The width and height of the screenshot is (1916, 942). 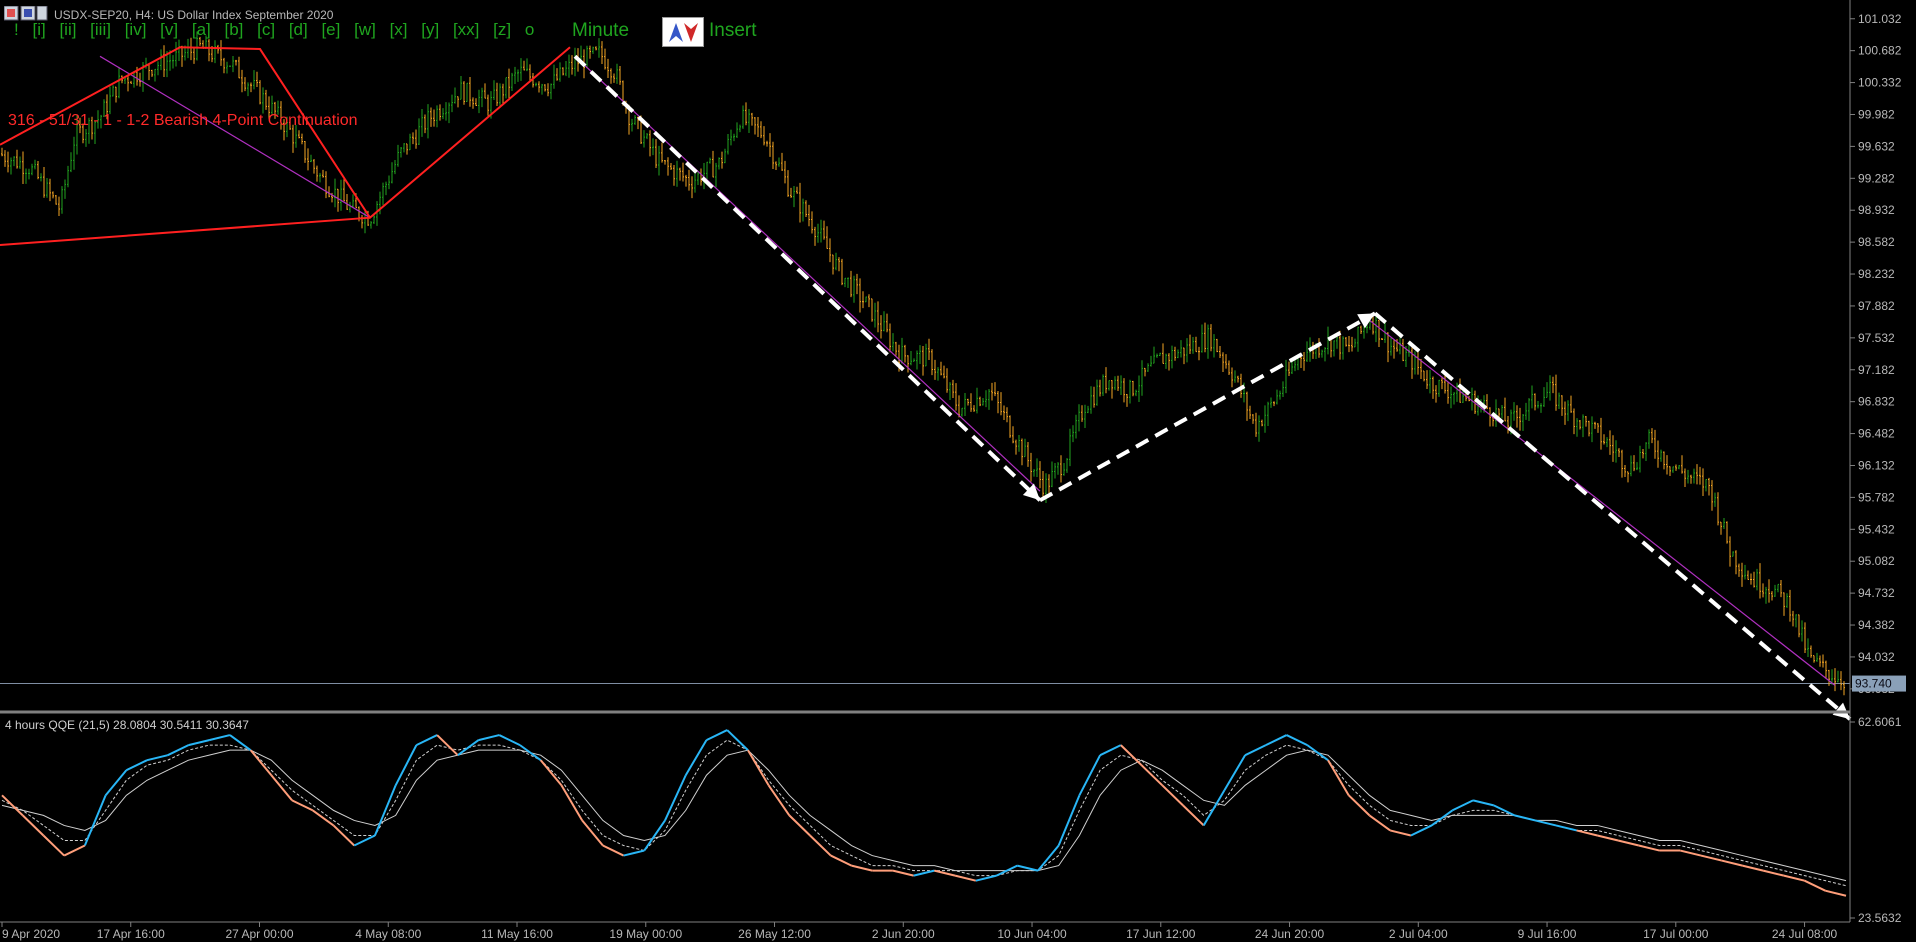 I want to click on wave-label-iii: [iii], so click(x=100, y=29).